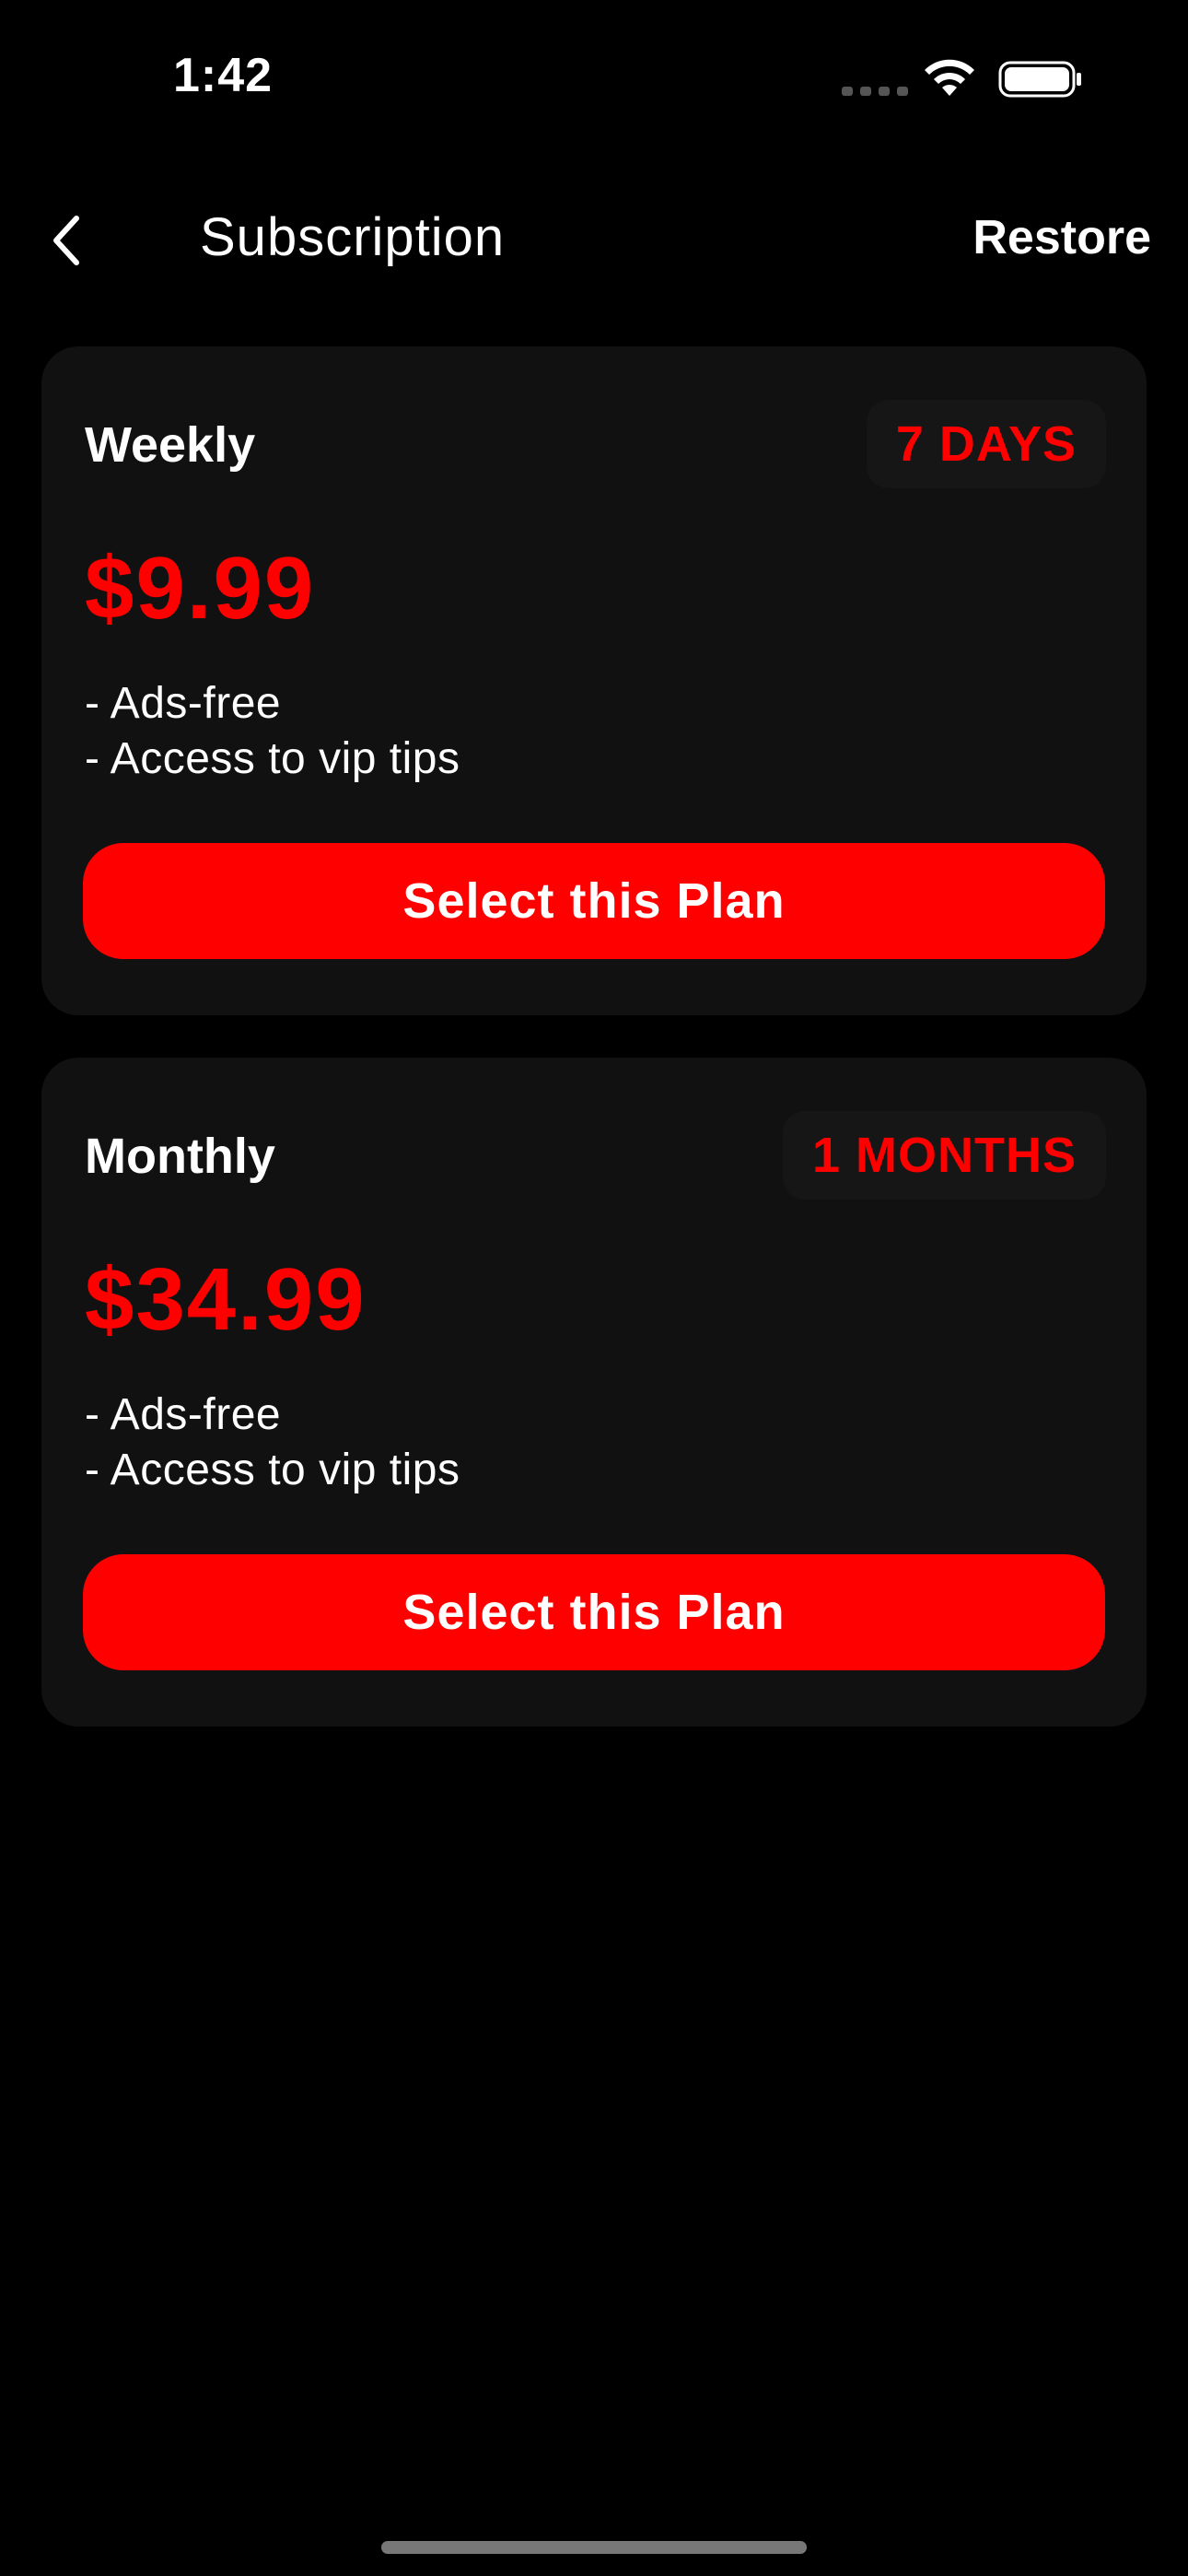 The image size is (1188, 2576). Describe the element at coordinates (180, 1156) in the screenshot. I see `plan-name: Monthly` at that location.